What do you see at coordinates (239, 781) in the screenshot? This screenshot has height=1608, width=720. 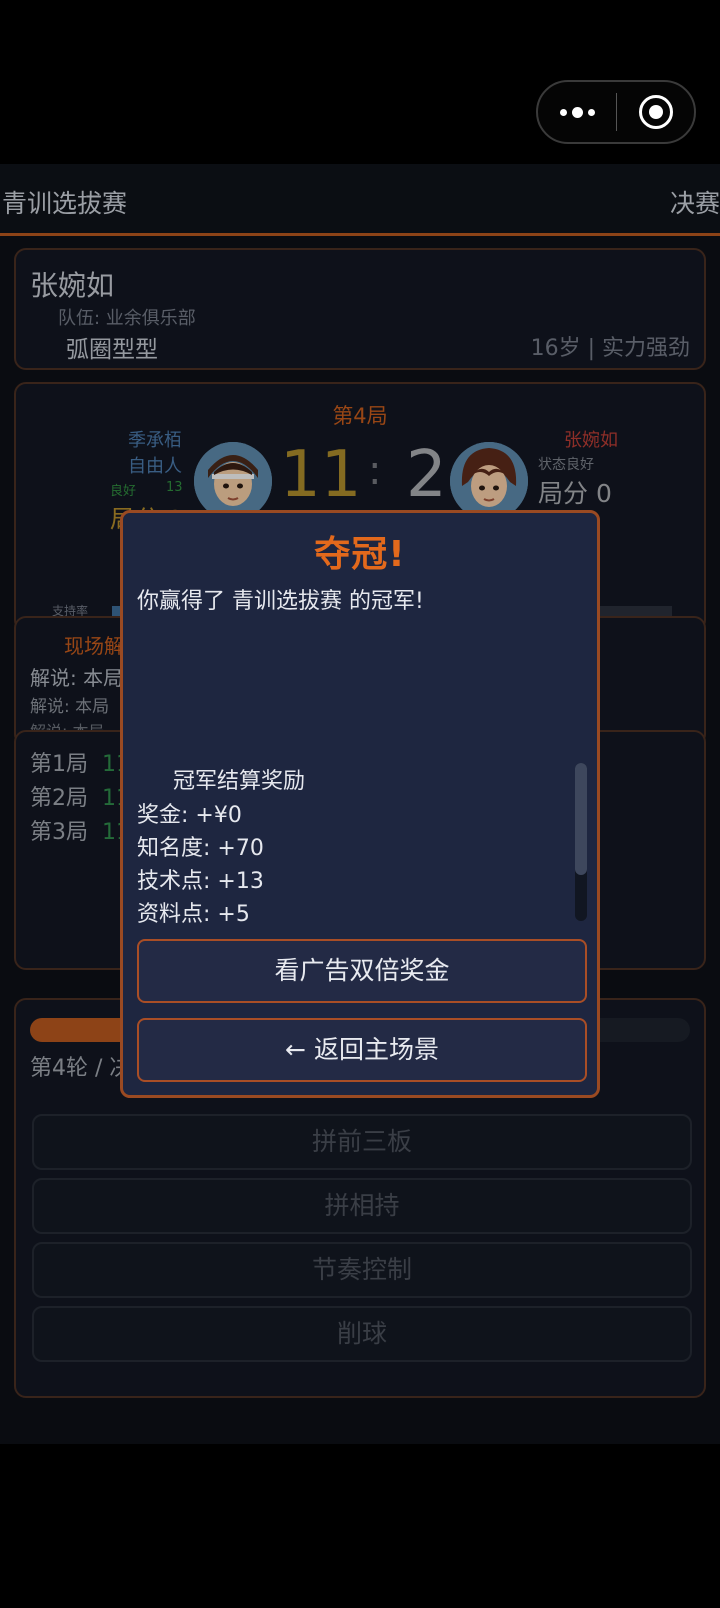 I see `reward-title: 冠军结算奖励` at bounding box center [239, 781].